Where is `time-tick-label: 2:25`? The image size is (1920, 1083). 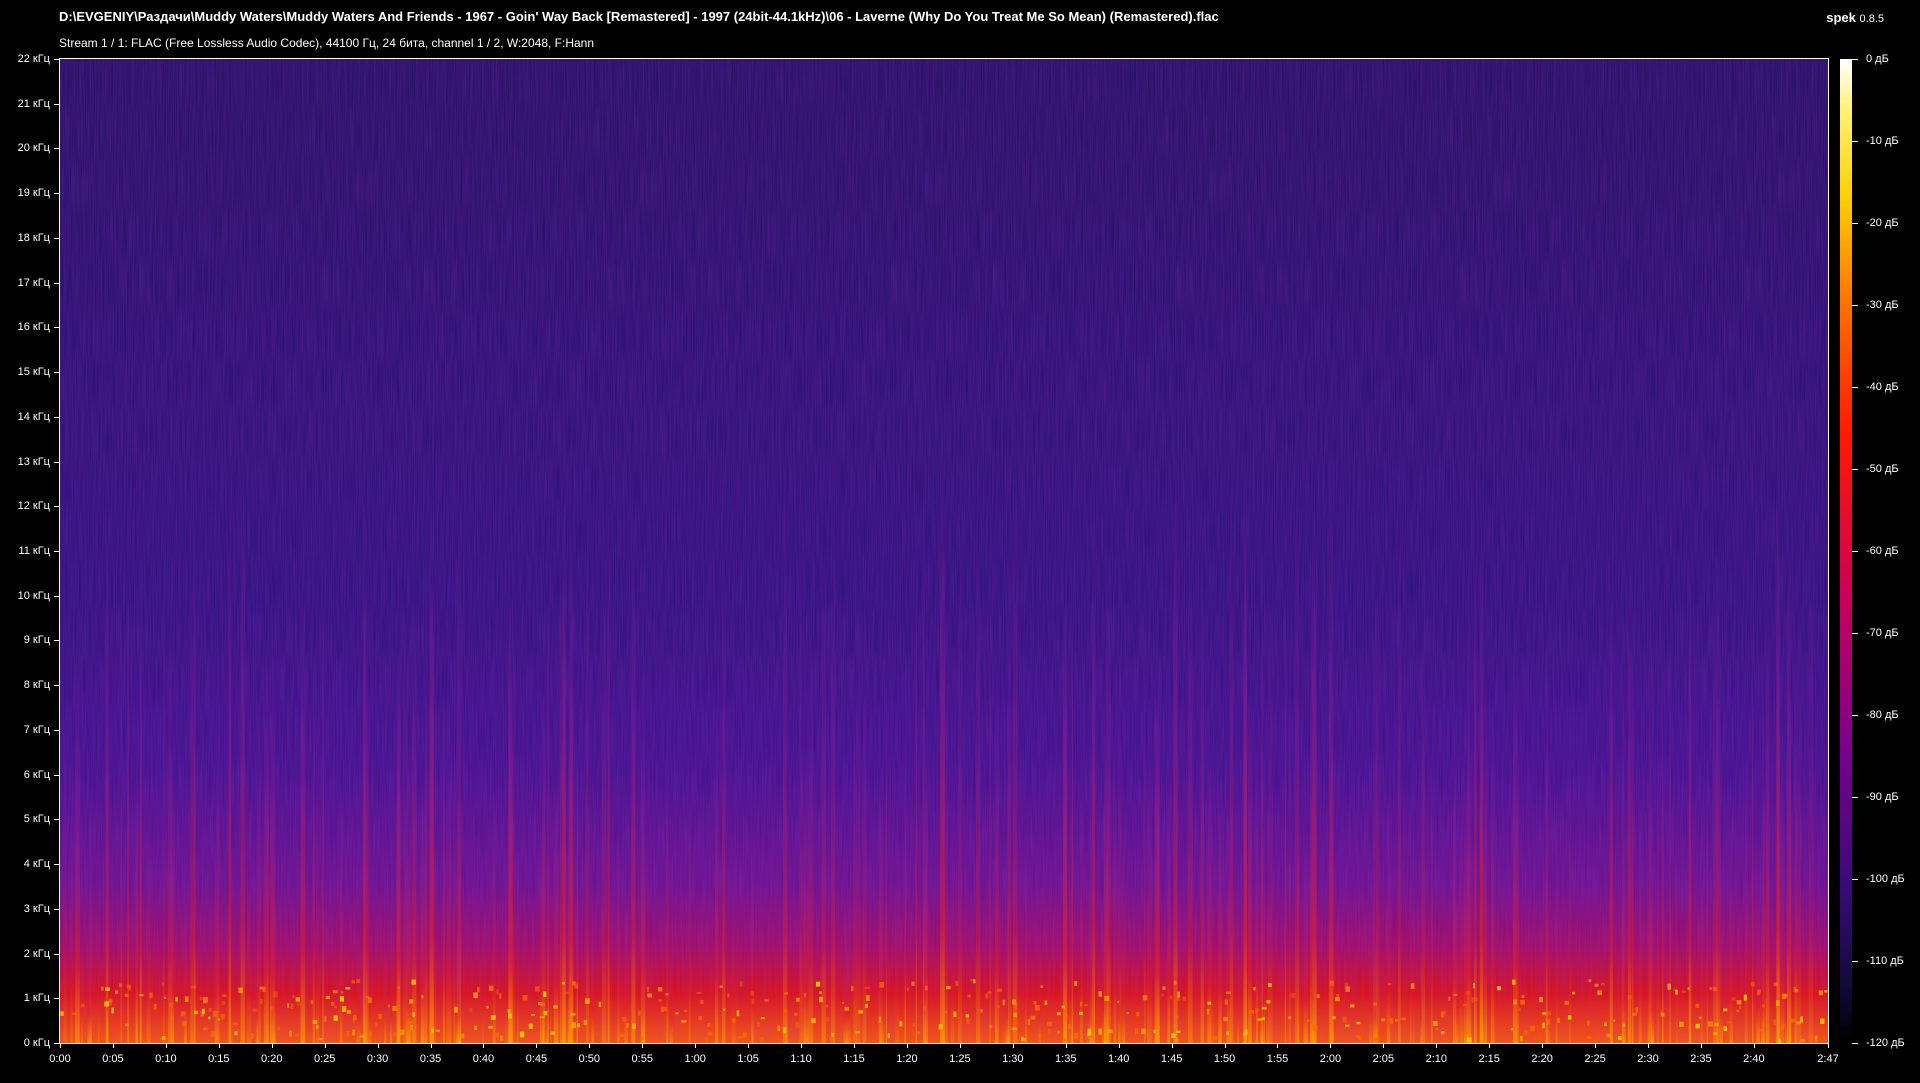 time-tick-label: 2:25 is located at coordinates (1595, 1059).